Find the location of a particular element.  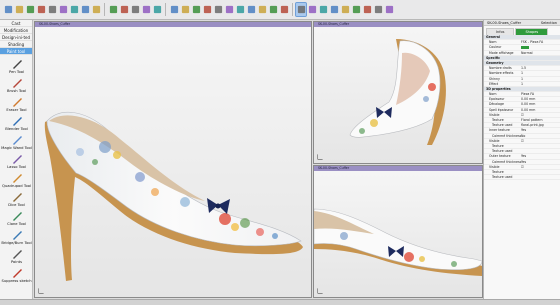

view-side-icon is located at coordinates (185, 9).